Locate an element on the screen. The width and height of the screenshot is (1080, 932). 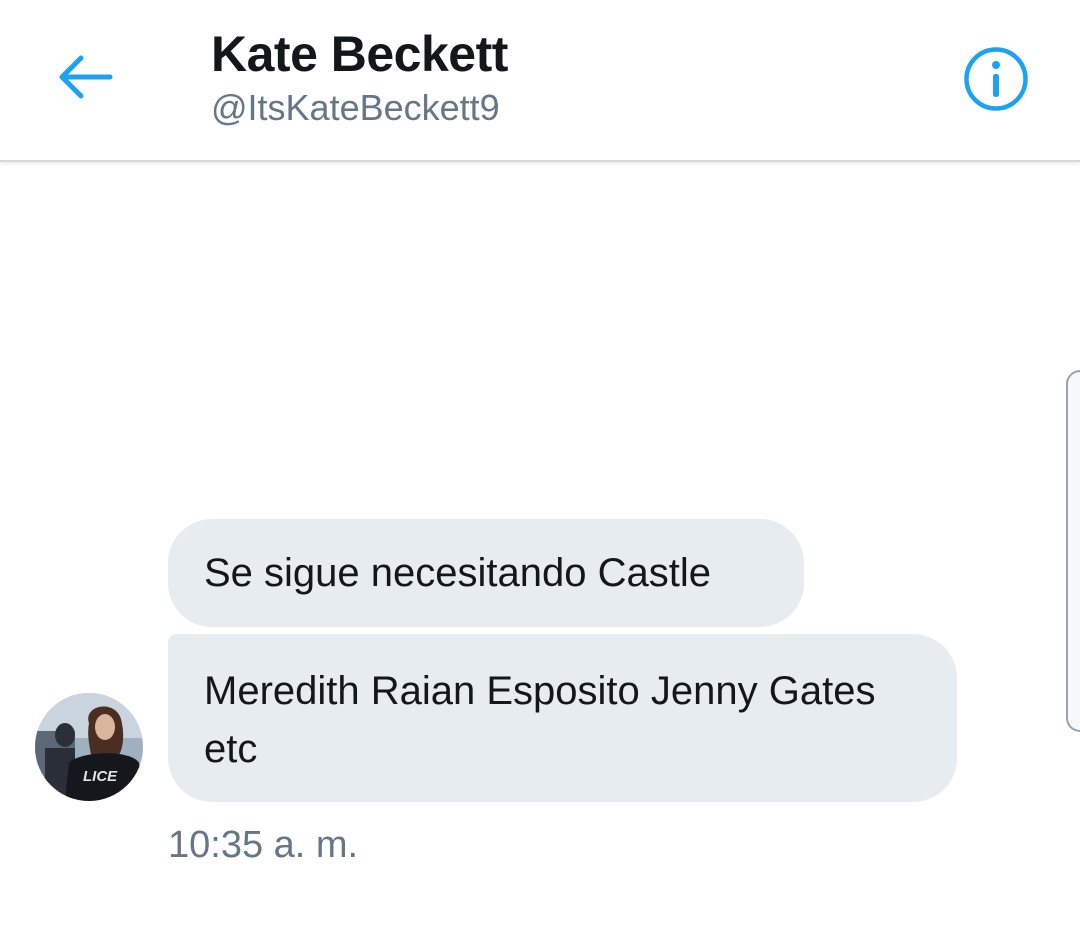
conversation-title-block: Kate Beckett @ItsKateBeckett9 is located at coordinates (359, 78).